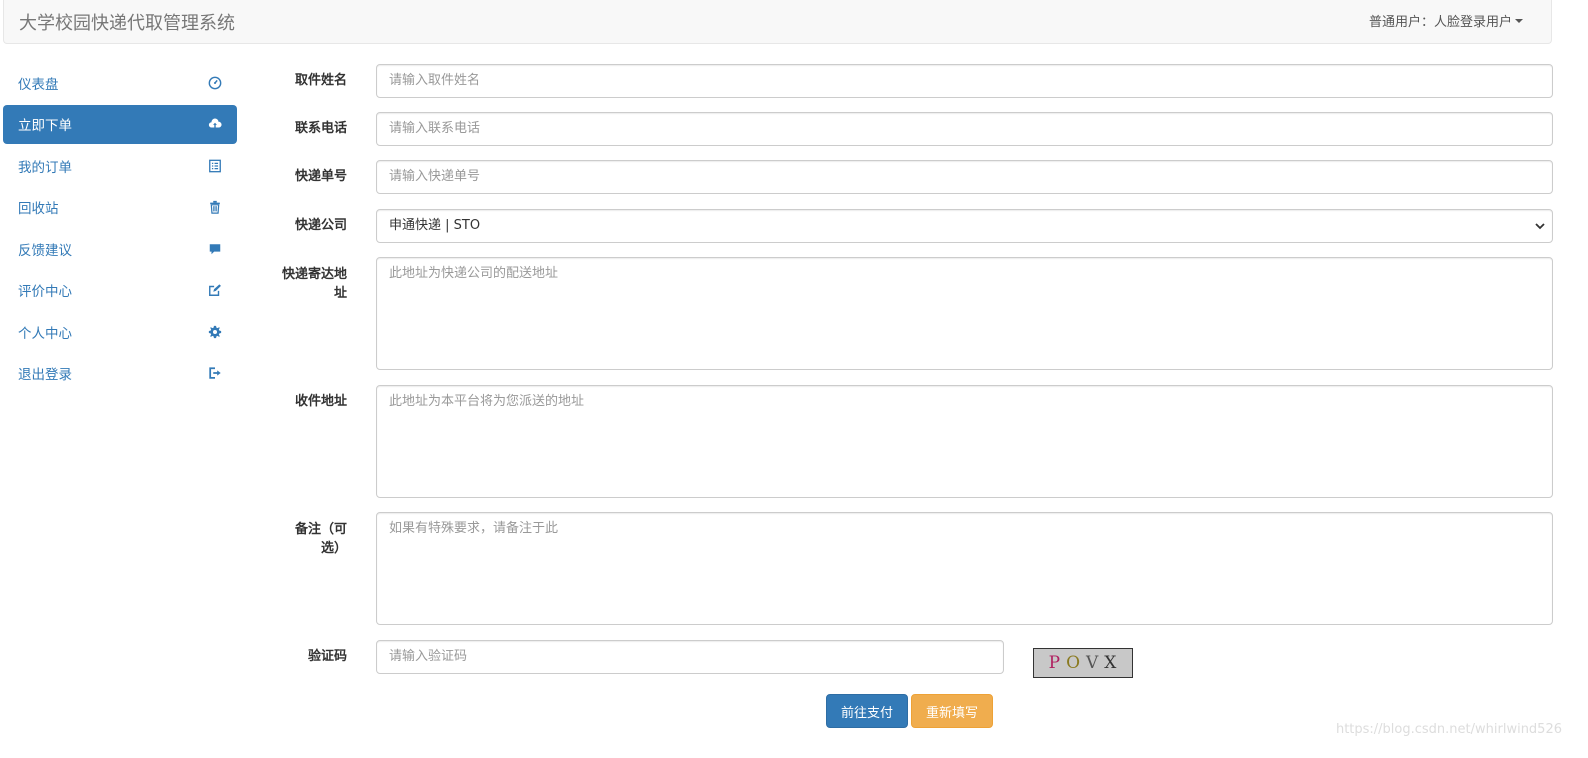  Describe the element at coordinates (1448, 729) in the screenshot. I see `watermark: https://blog.csdn.net/whirlwind526` at that location.